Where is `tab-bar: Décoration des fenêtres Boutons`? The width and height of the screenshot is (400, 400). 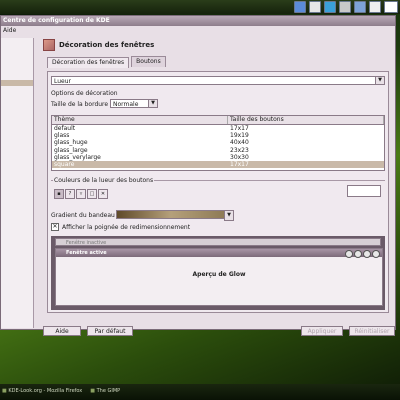 tab-bar: Décoration des fenêtres Boutons is located at coordinates (220, 62).